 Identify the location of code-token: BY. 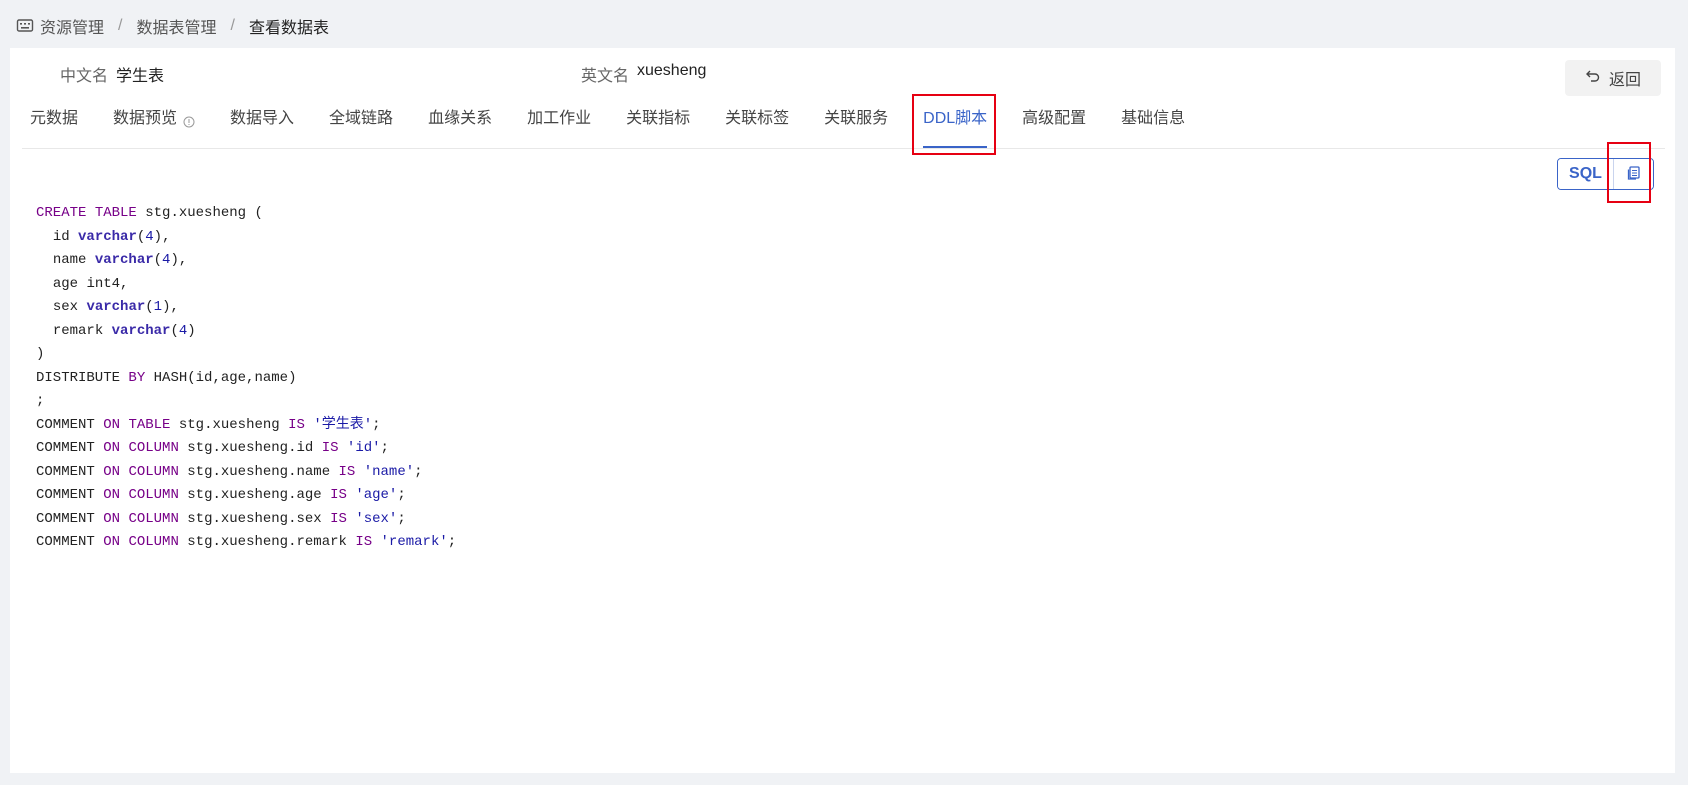
(137, 377).